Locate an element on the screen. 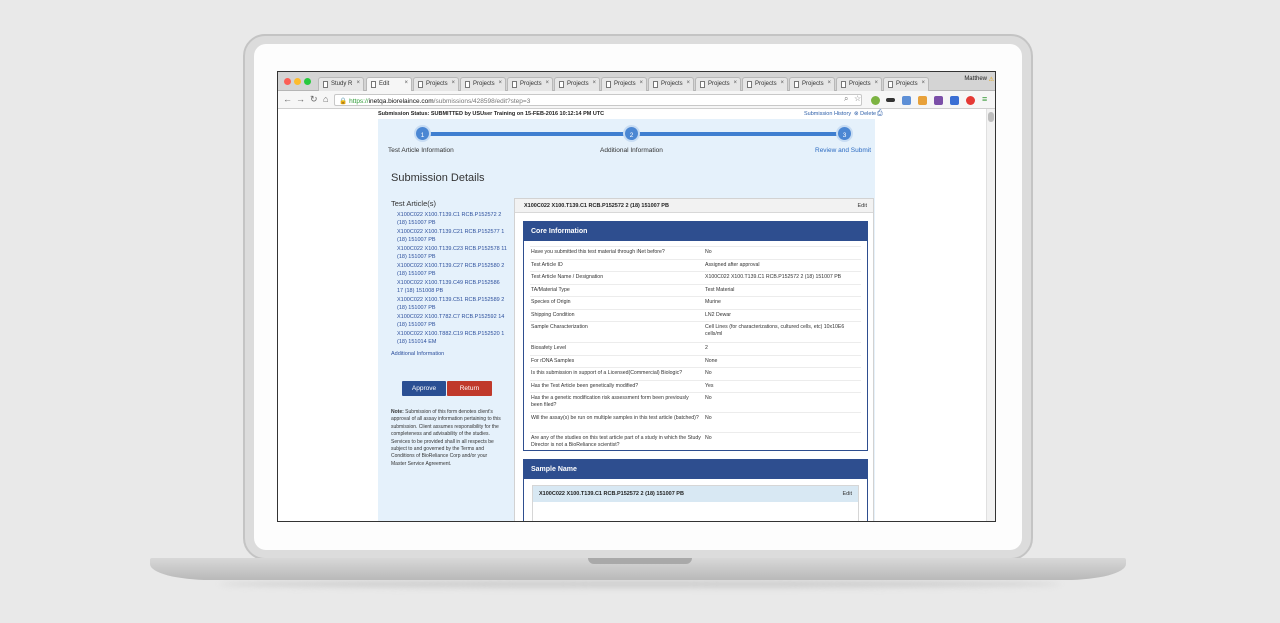 The width and height of the screenshot is (1280, 623). tab-label: Projects is located at coordinates (531, 84).